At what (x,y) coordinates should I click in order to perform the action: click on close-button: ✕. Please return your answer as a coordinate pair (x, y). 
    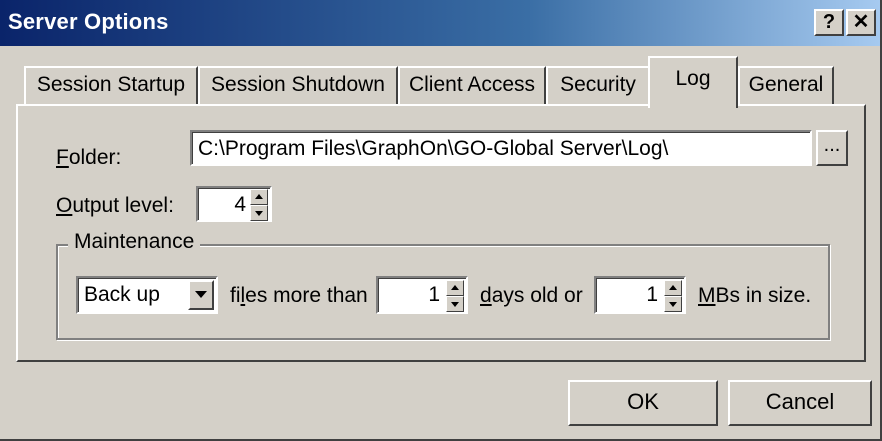
    Looking at the image, I should click on (861, 22).